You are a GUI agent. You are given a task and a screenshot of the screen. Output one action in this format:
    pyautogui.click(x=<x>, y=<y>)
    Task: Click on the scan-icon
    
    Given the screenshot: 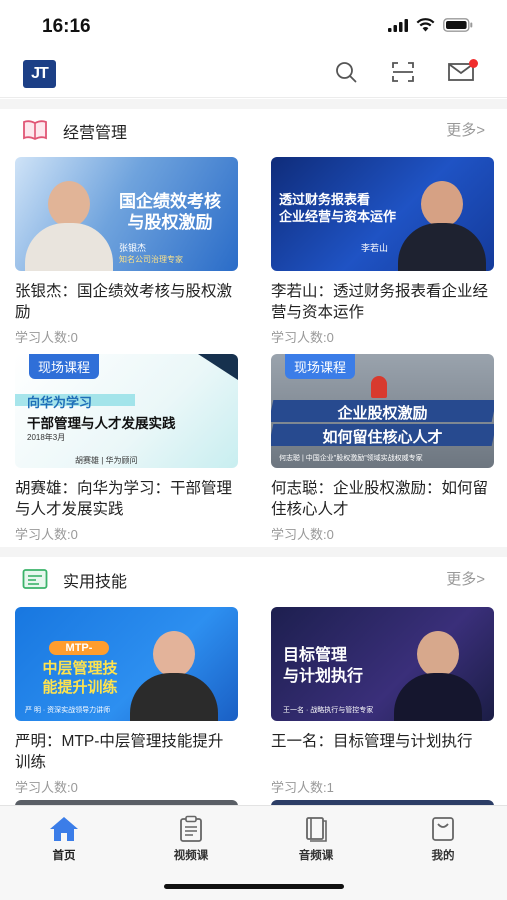 What is the action you would take?
    pyautogui.click(x=403, y=74)
    